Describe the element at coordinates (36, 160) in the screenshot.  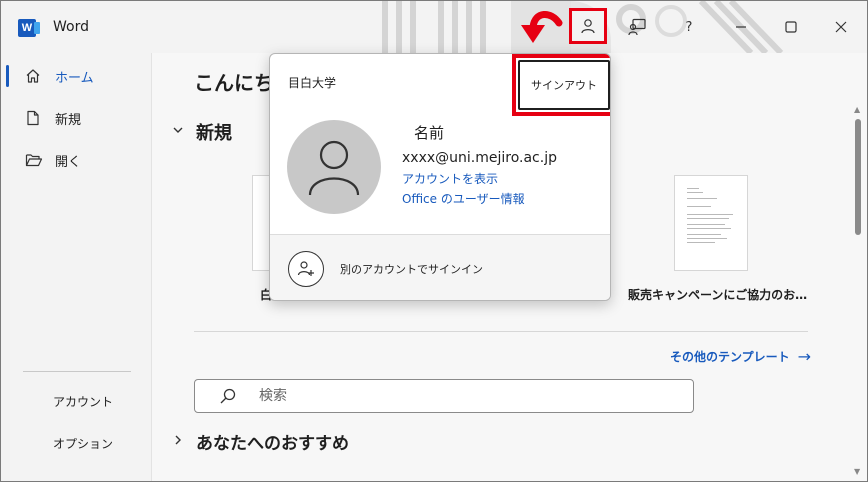
I see `folder-open-icon` at that location.